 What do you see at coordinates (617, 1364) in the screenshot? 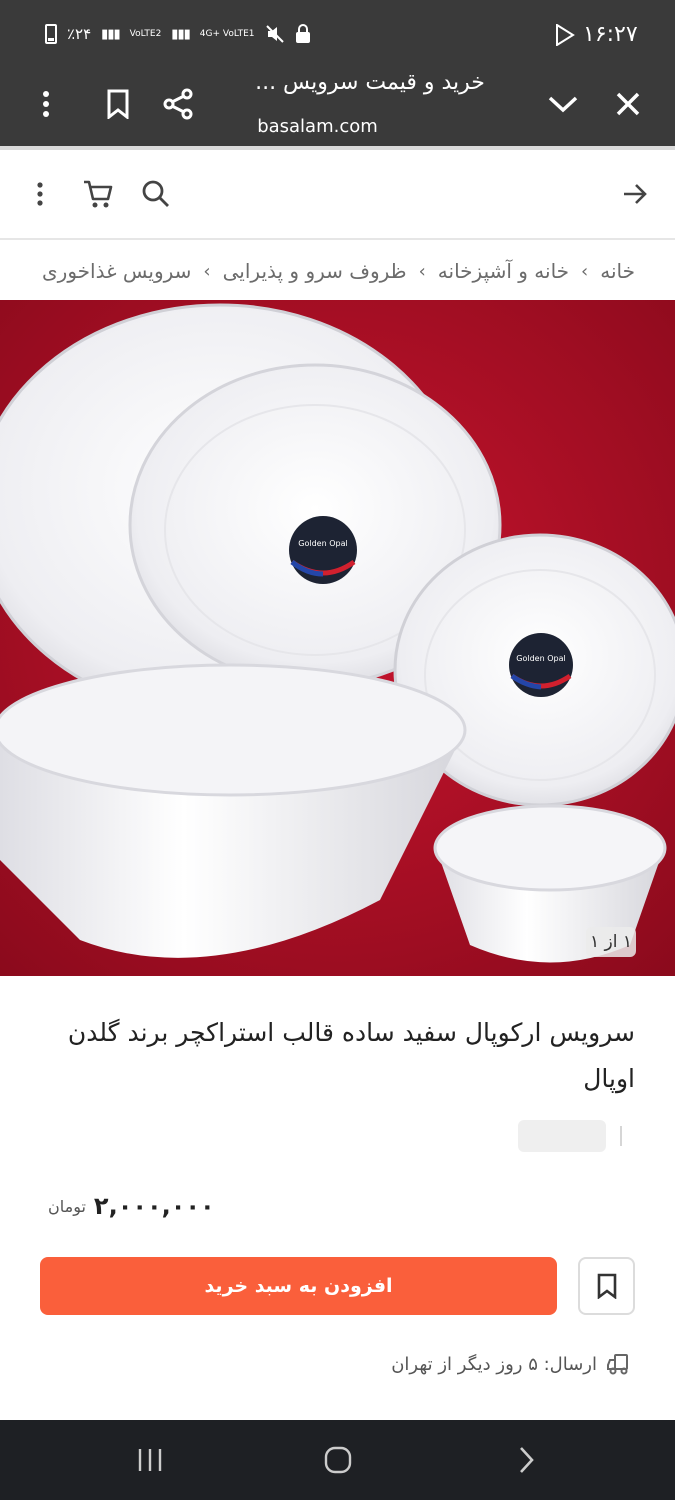
I see `truck-icon` at bounding box center [617, 1364].